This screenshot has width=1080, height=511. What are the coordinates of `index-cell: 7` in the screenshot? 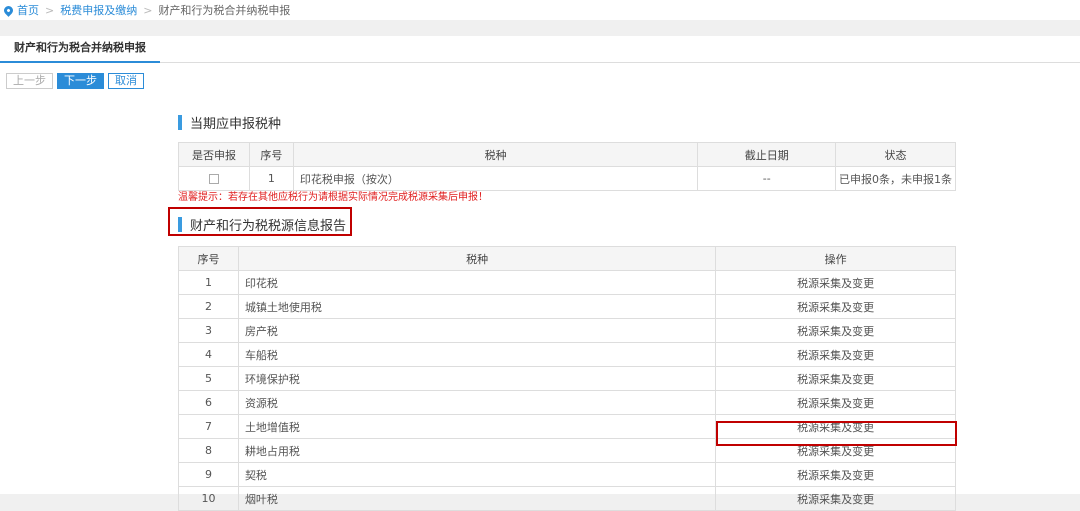 It's located at (208, 426).